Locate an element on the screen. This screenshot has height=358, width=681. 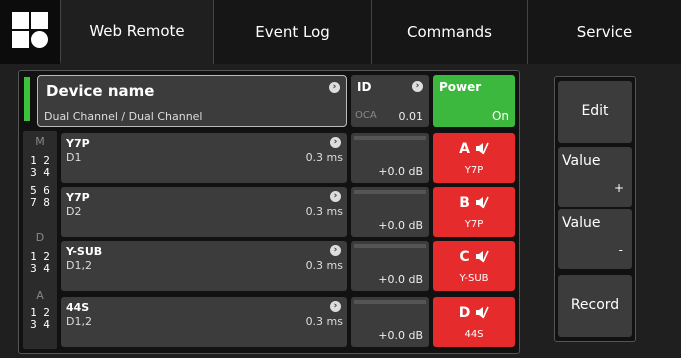
action-panel: Edit Value + Value - Record is located at coordinates (595, 209).